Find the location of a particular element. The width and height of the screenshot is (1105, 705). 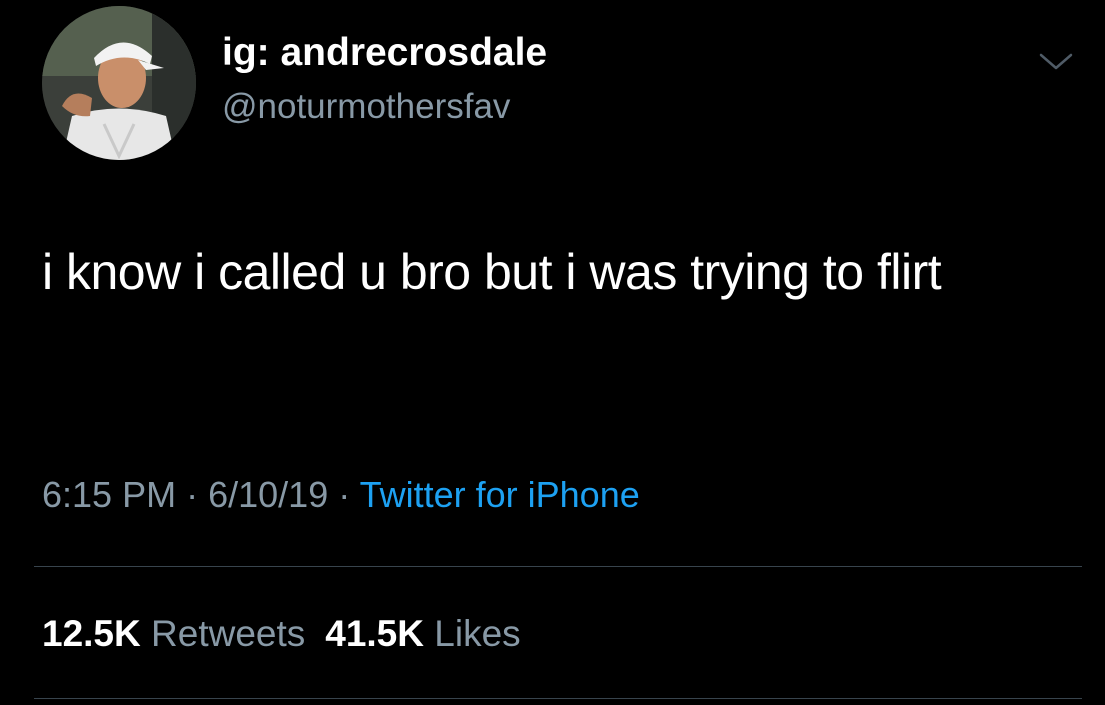

profile-photo-icon is located at coordinates (119, 83).